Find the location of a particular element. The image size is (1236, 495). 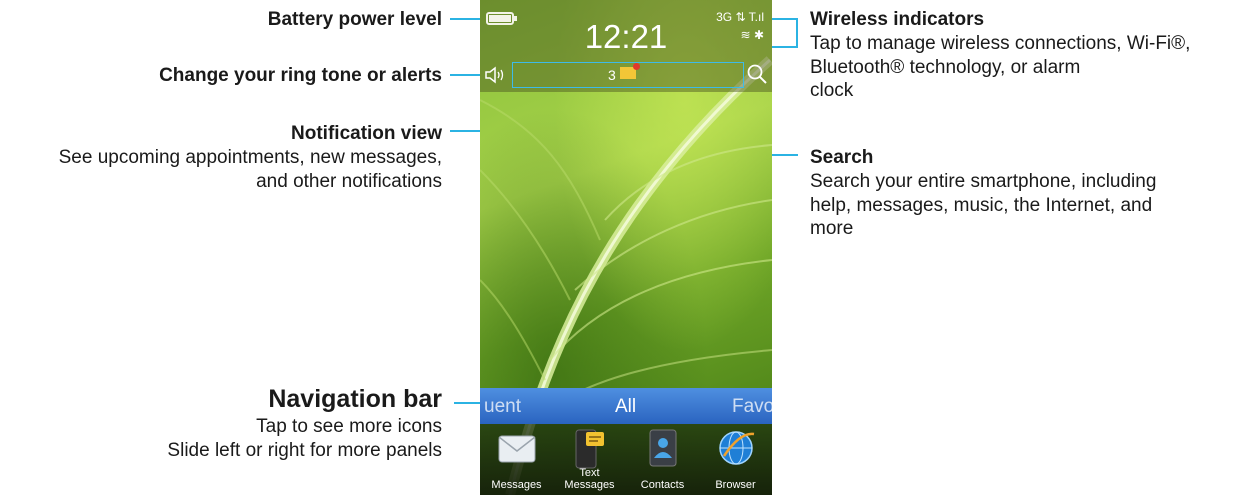

notification-callout-desc: and other notifications is located at coordinates (349, 181).